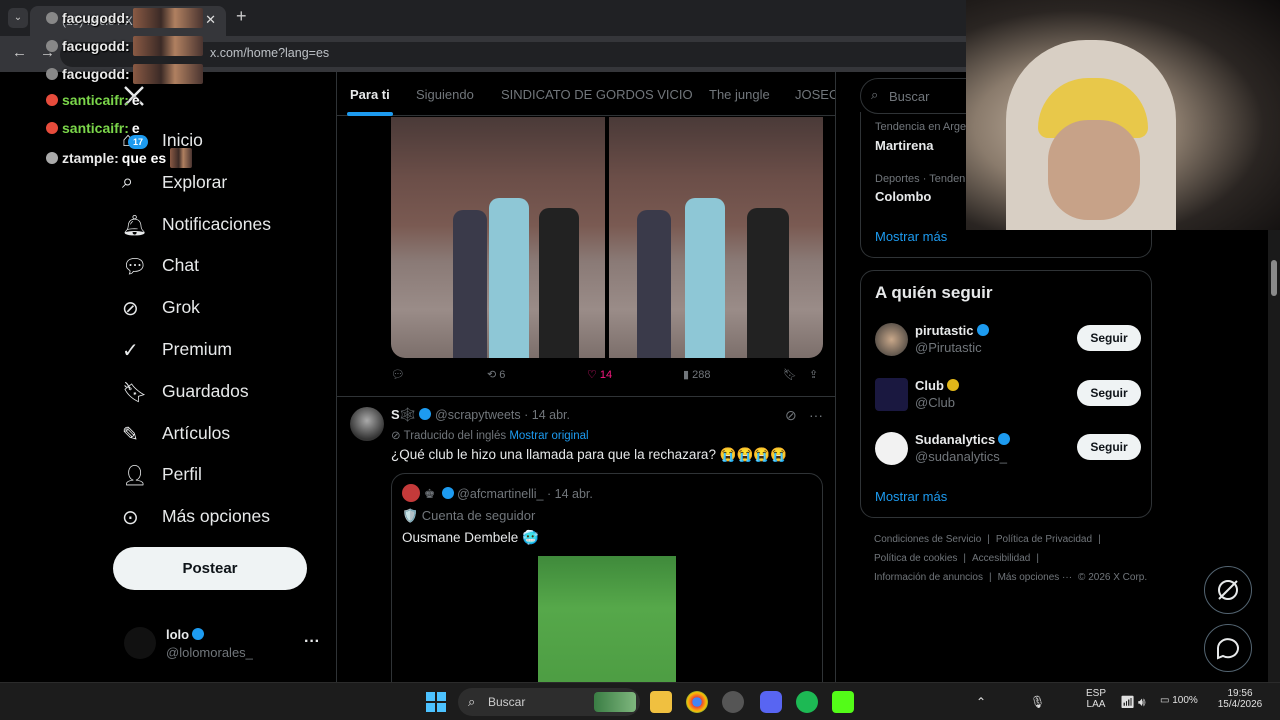 Image resolution: width=1280 pixels, height=720 pixels. I want to click on tweet-author-name: S🕸️, so click(411, 415).